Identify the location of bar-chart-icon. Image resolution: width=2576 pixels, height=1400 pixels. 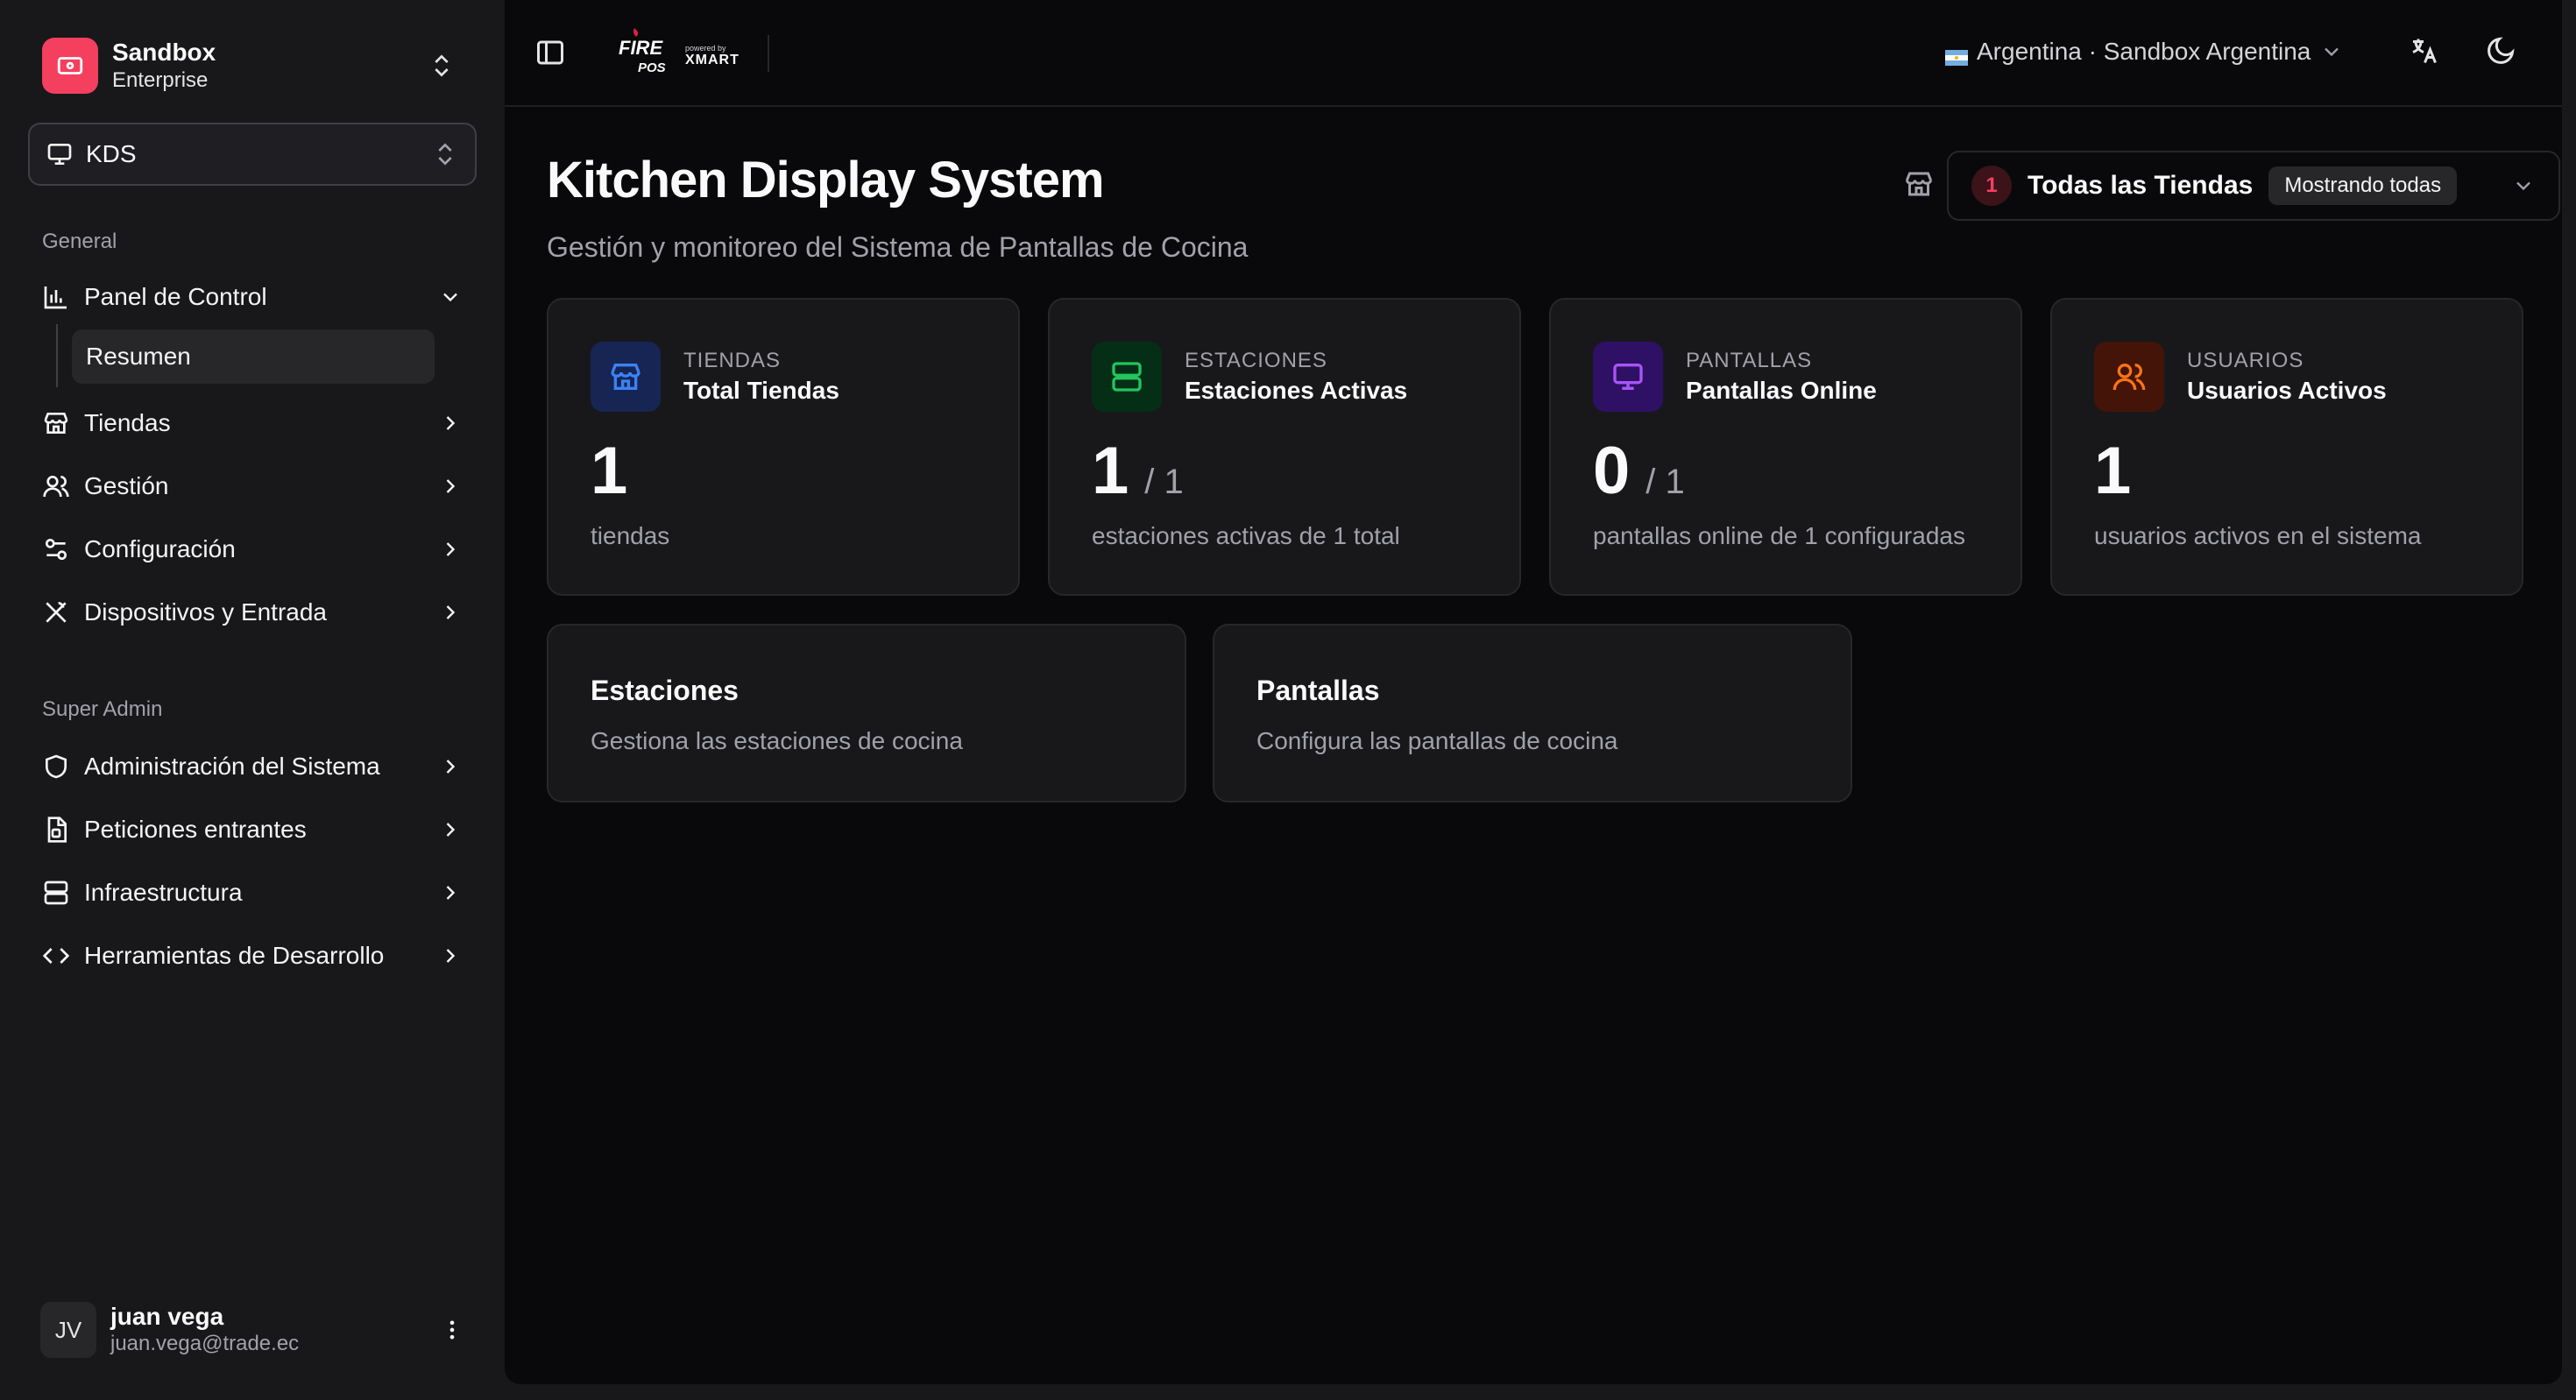
(55, 297).